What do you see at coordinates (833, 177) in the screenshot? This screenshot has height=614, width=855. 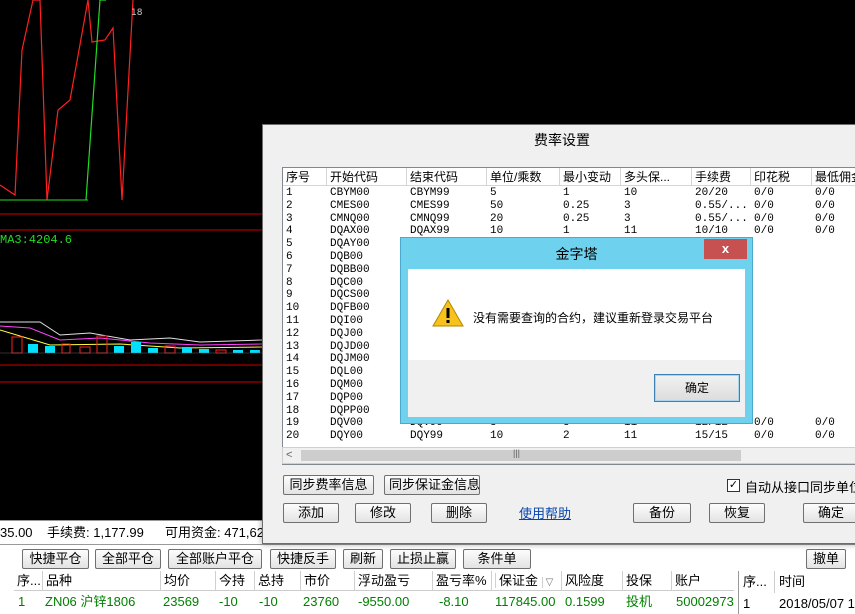 I see `fee-col-min-commission: 最低佣金` at bounding box center [833, 177].